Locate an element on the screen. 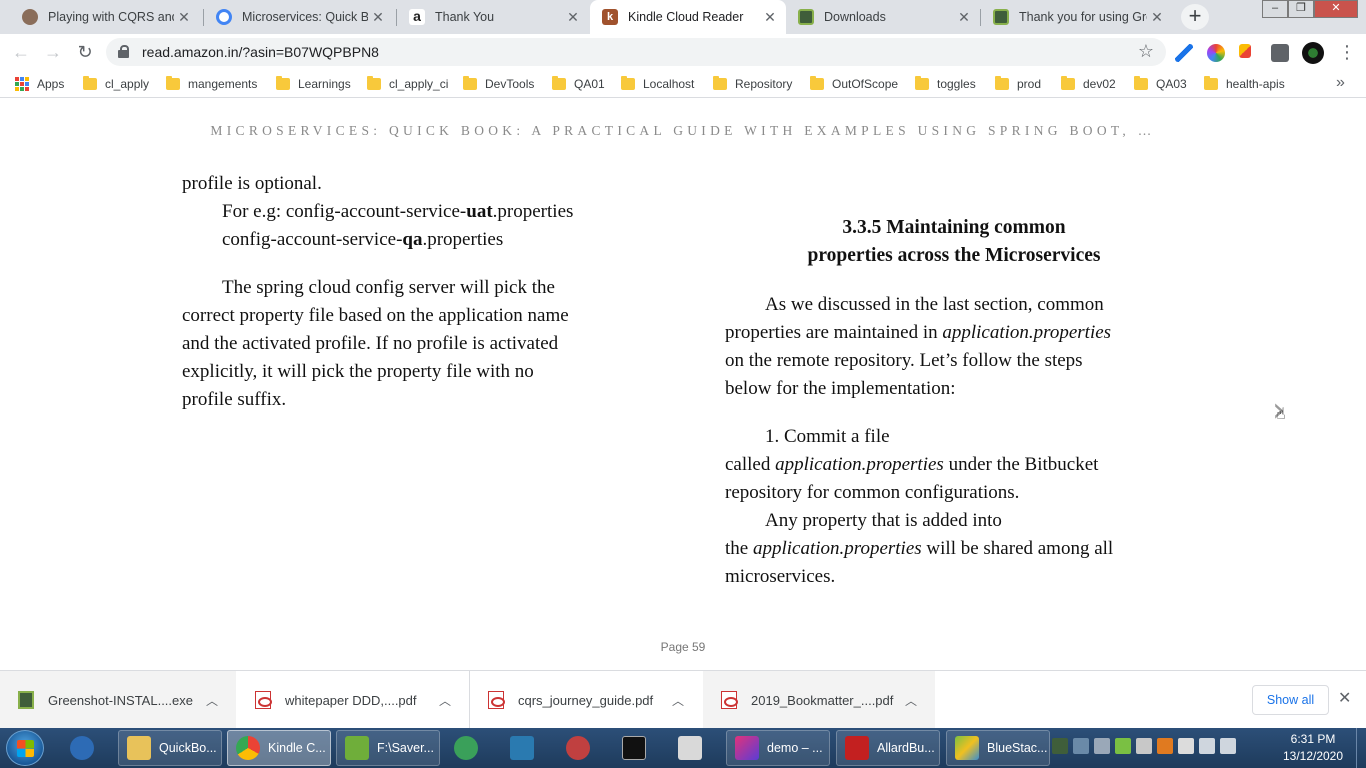  bookmark-folder: Localhost is located at coordinates (657, 84).